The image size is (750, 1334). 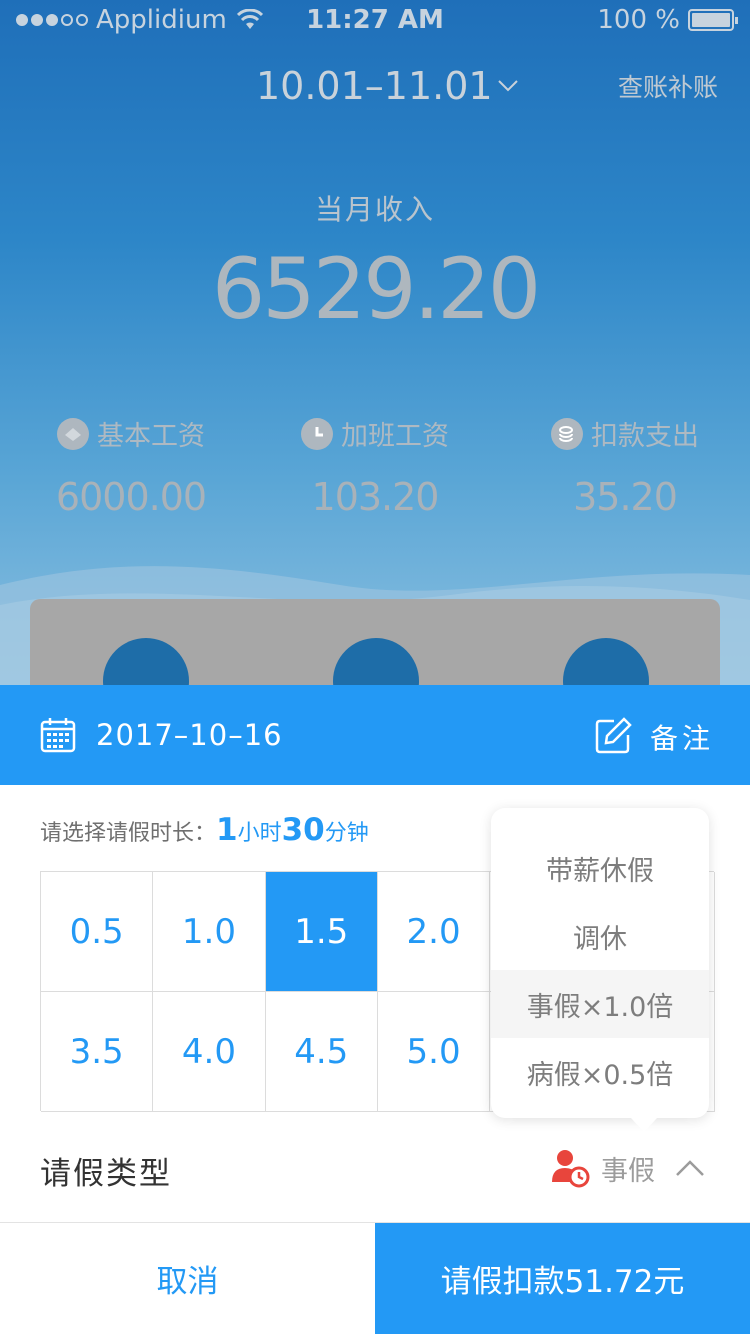 I want to click on battery-percent: 100 %, so click(x=638, y=20).